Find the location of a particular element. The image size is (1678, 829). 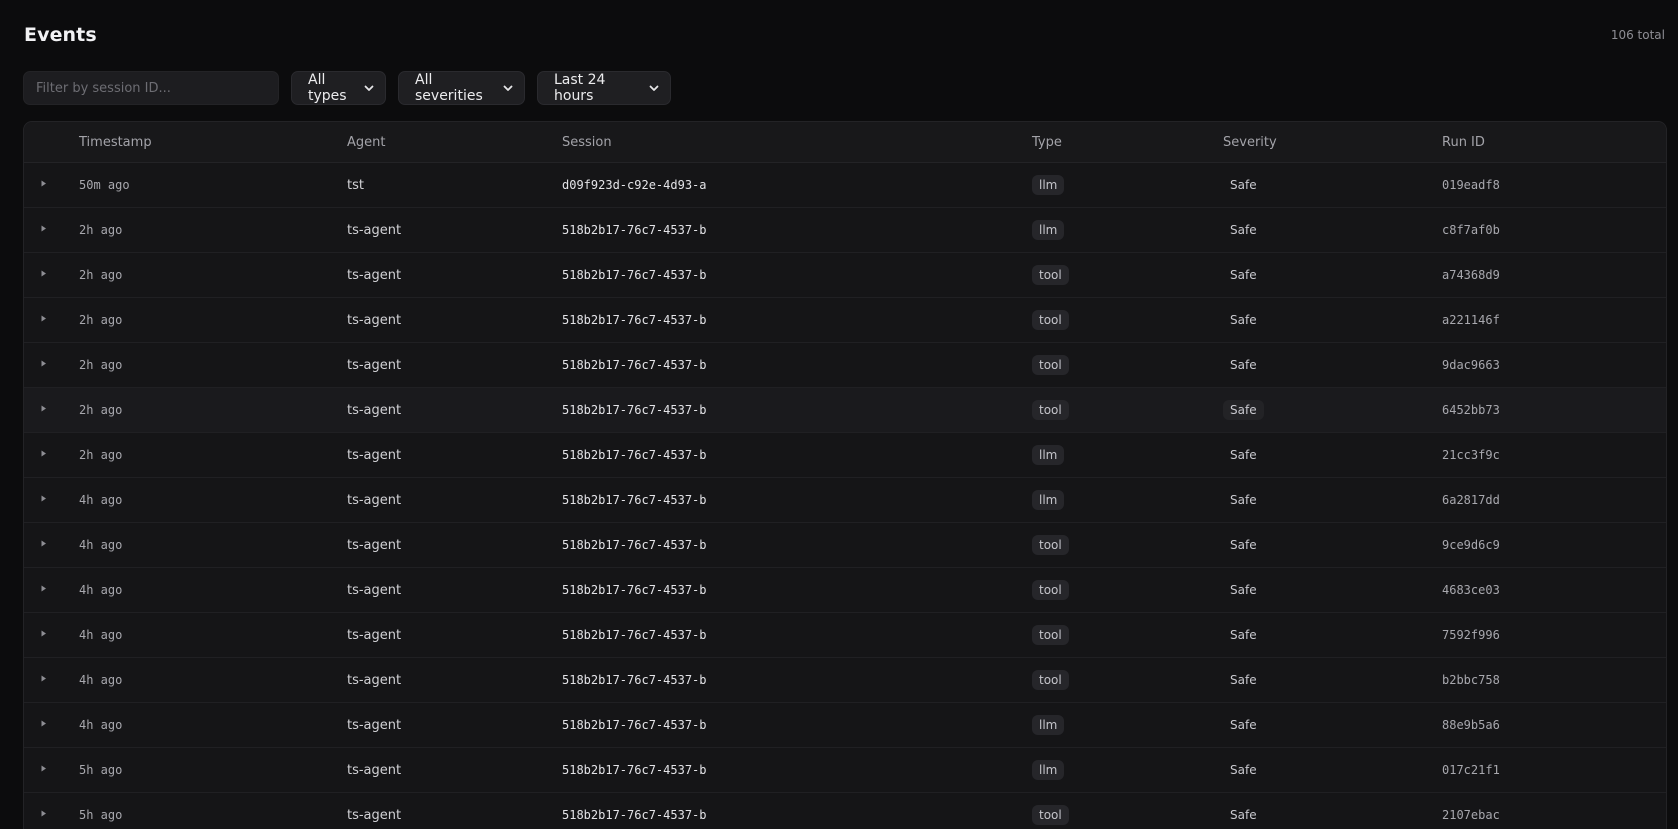

run-id-cell: a221146f is located at coordinates (1471, 320).